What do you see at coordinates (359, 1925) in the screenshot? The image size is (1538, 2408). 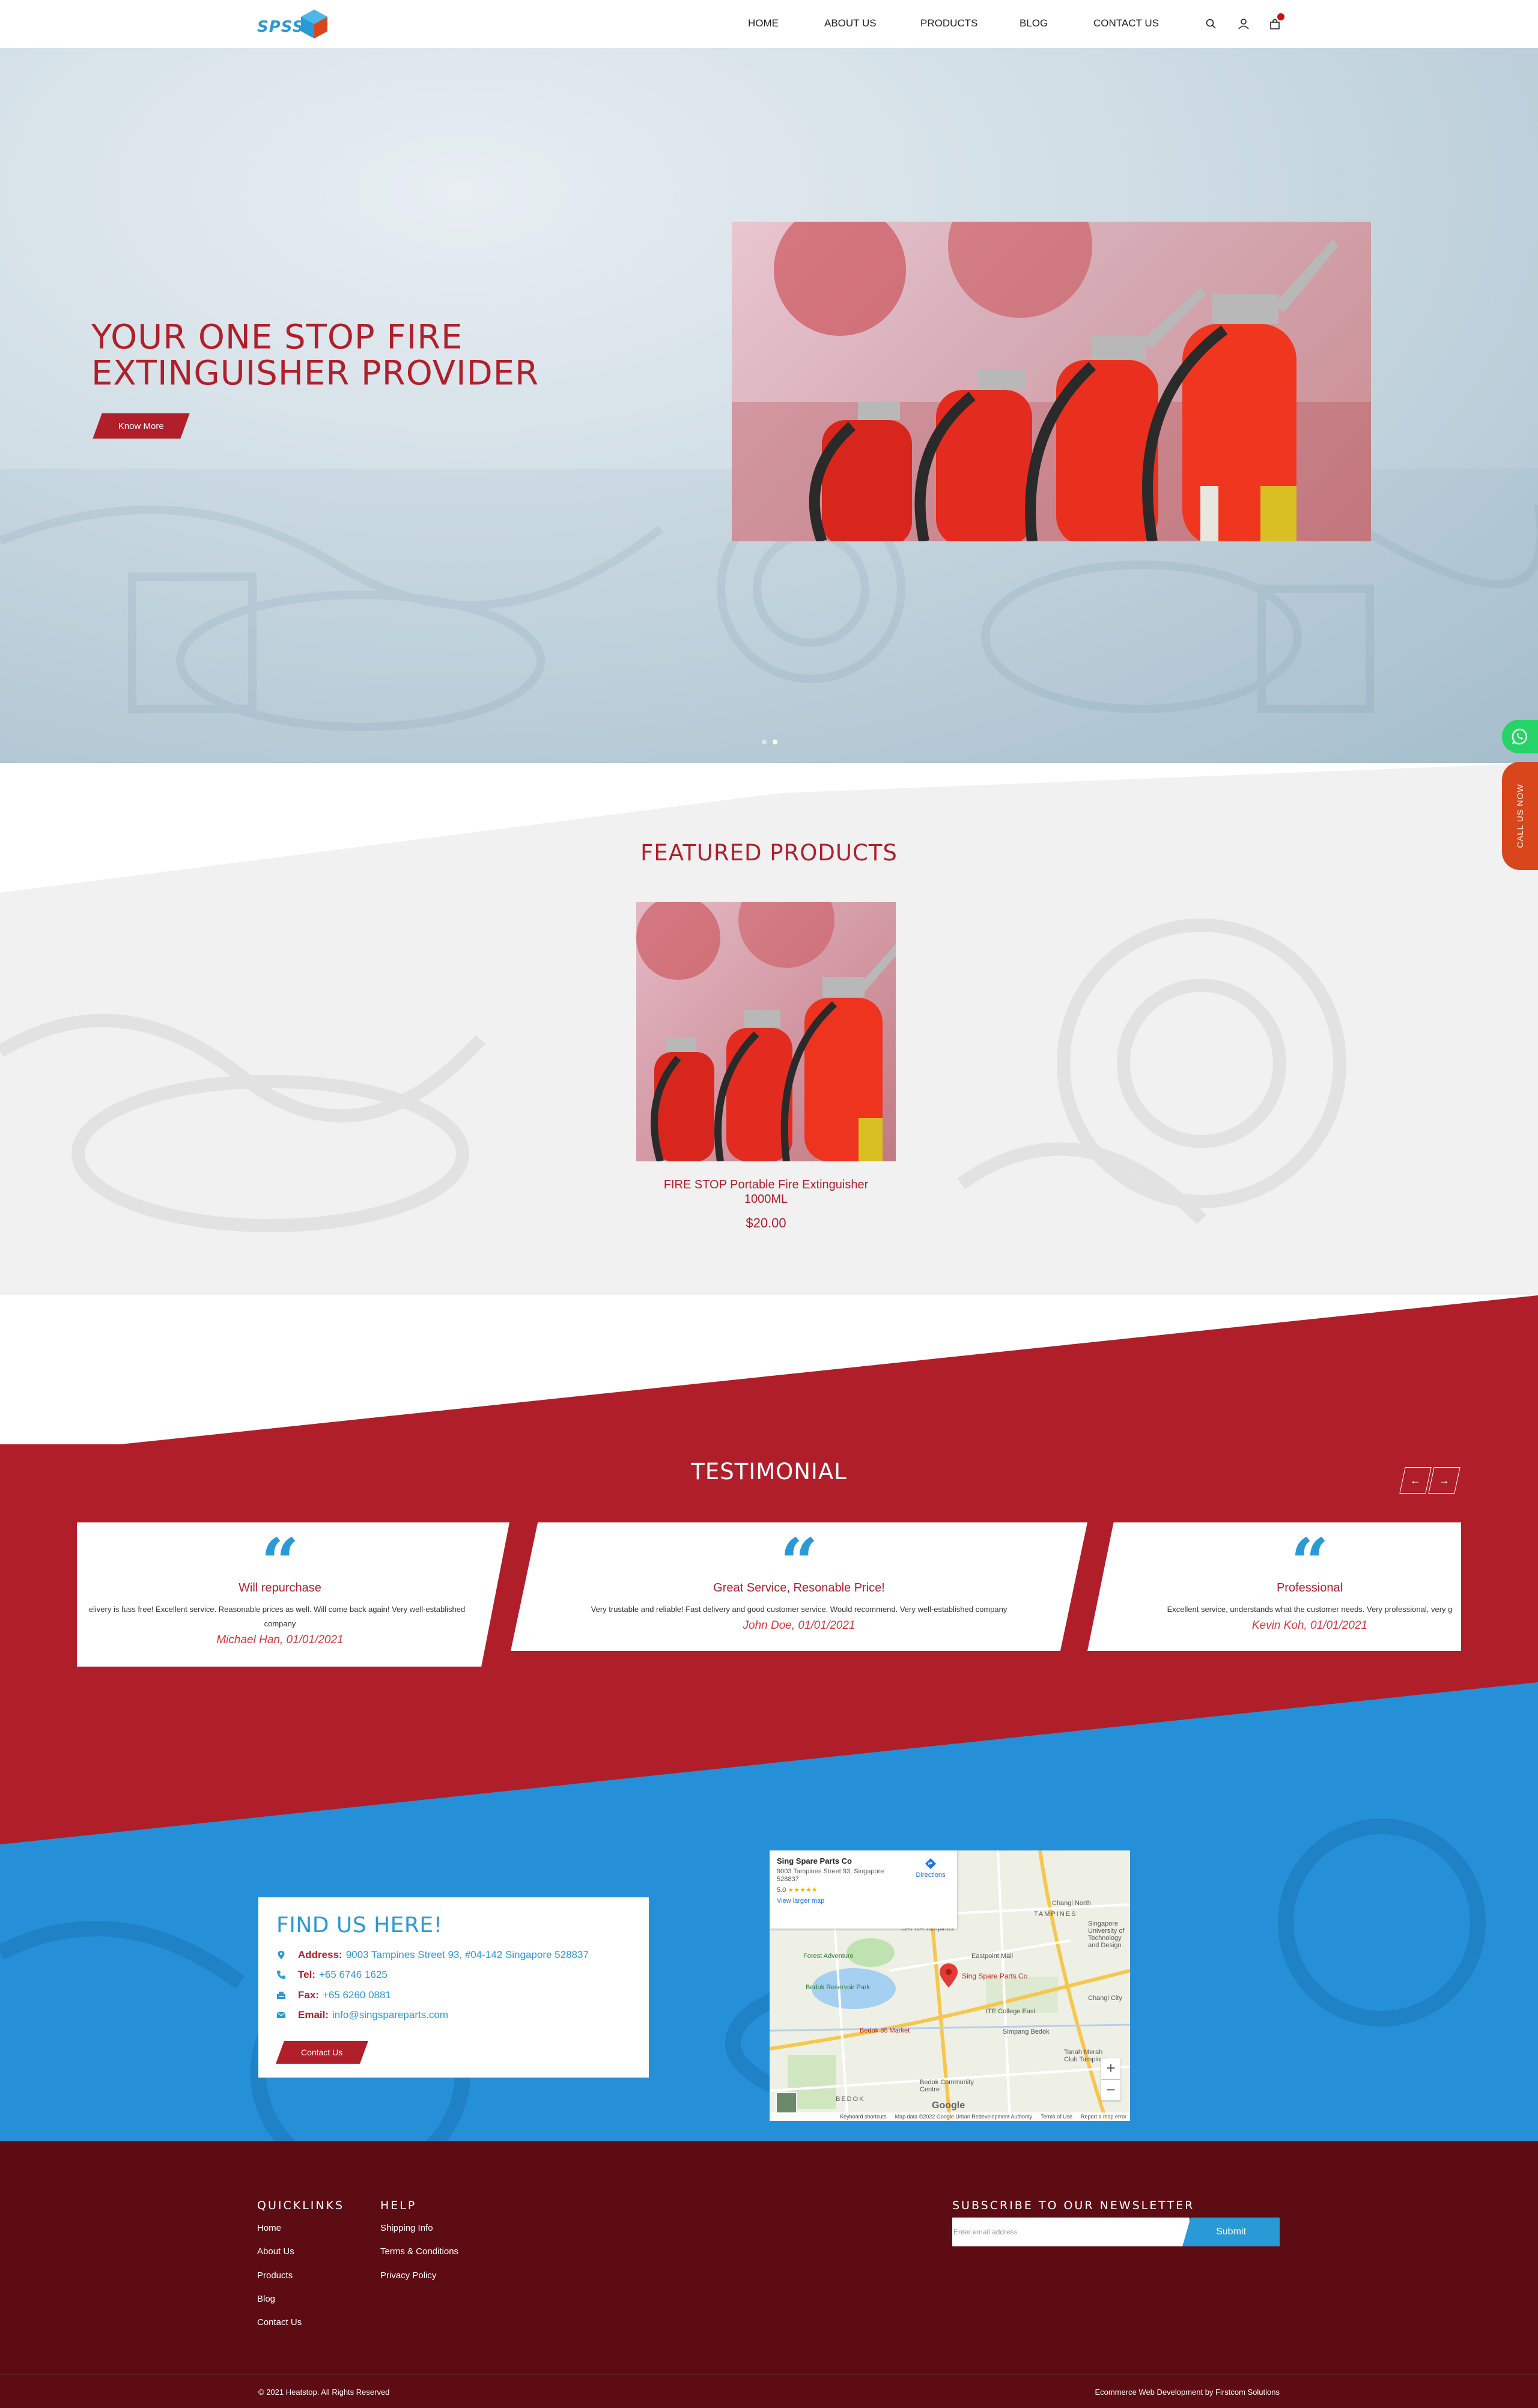 I see `find-us-title: FIND US HERE!` at bounding box center [359, 1925].